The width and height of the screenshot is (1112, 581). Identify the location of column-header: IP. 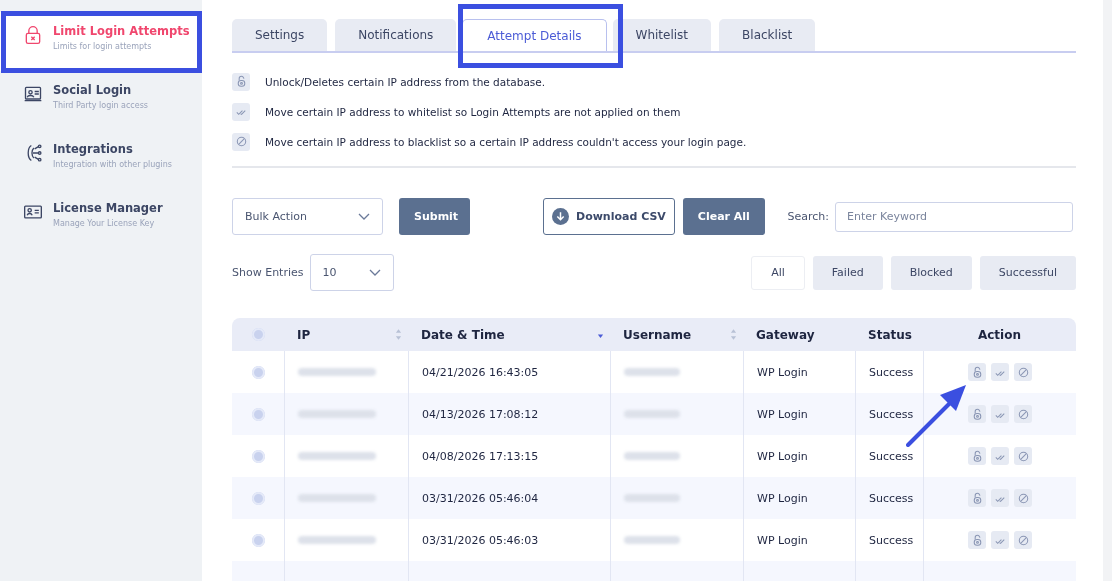
(304, 334).